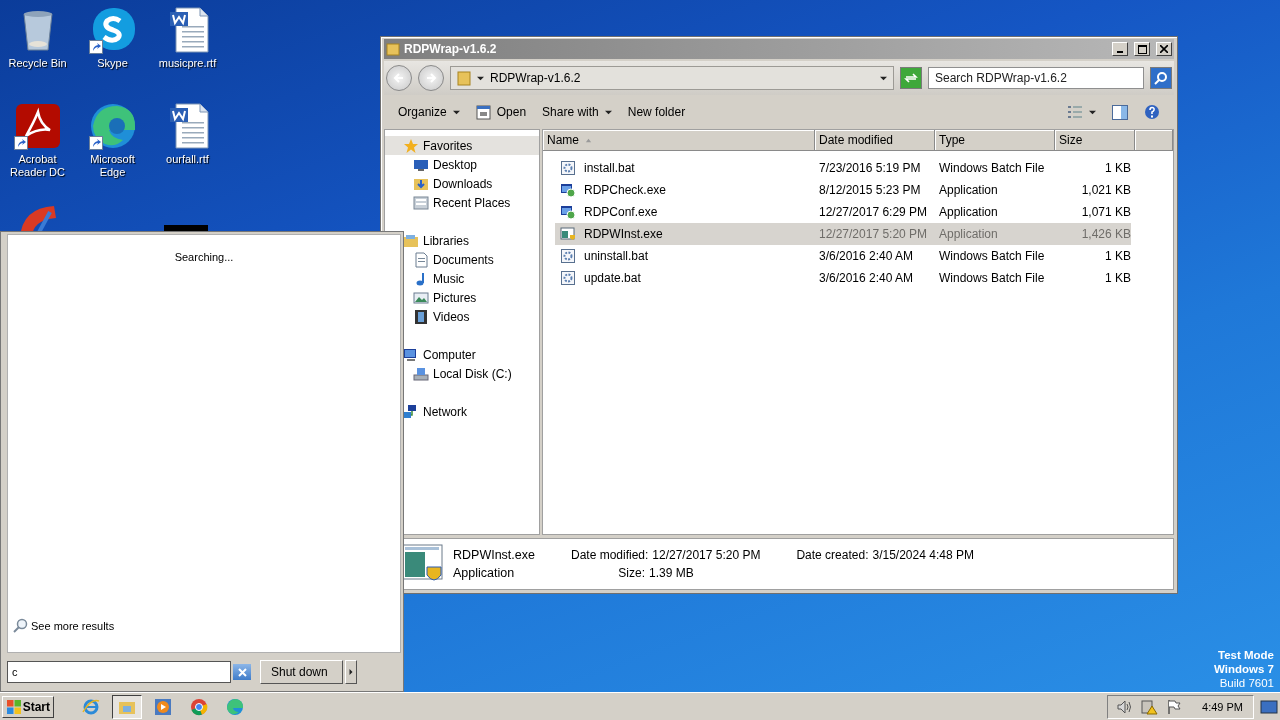 The image size is (1280, 720). I want to click on detail-field: Size: 1.39 MB, so click(665, 573).